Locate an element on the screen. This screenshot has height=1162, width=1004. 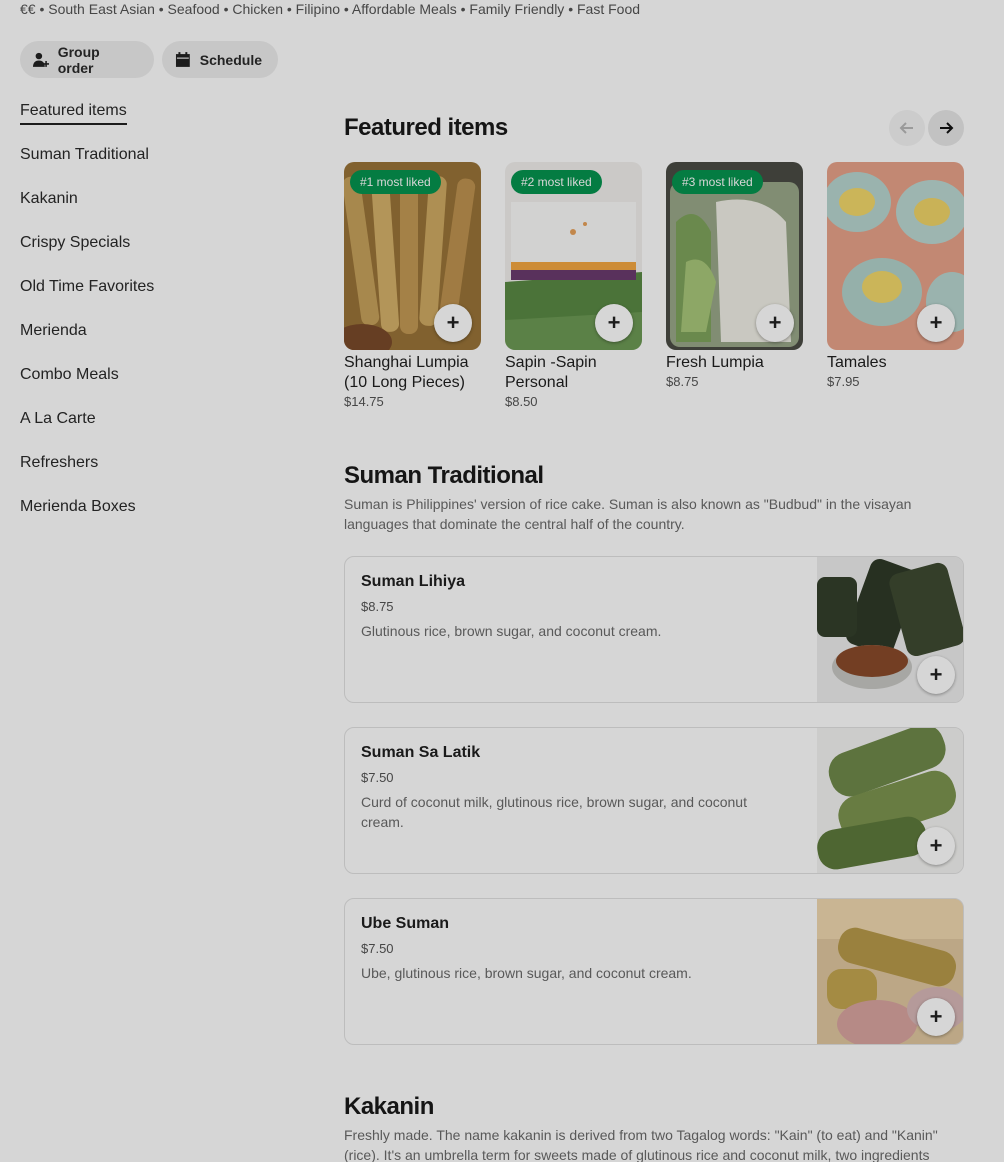
section-heading-kakanin: Kakanin is located at coordinates (389, 1106).